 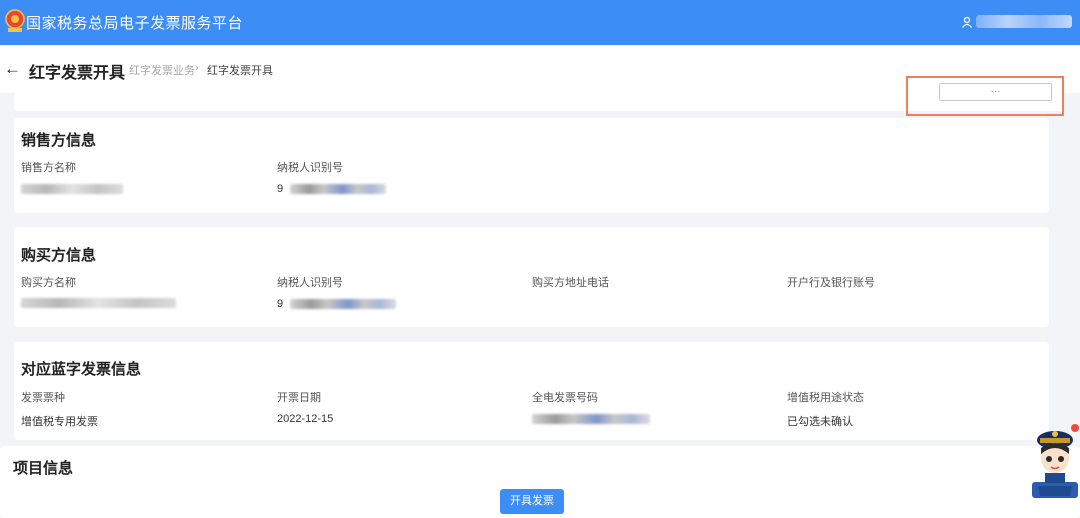 I want to click on app-title: 国家税务总局电子发票服务平台, so click(x=135, y=23).